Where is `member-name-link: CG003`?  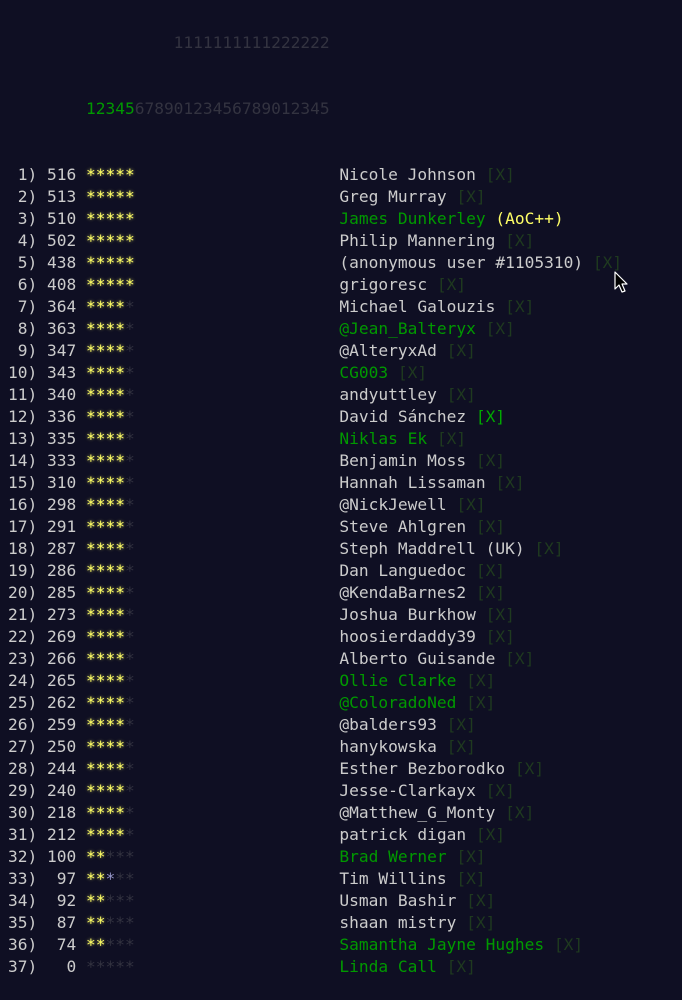
member-name-link: CG003 is located at coordinates (363, 372).